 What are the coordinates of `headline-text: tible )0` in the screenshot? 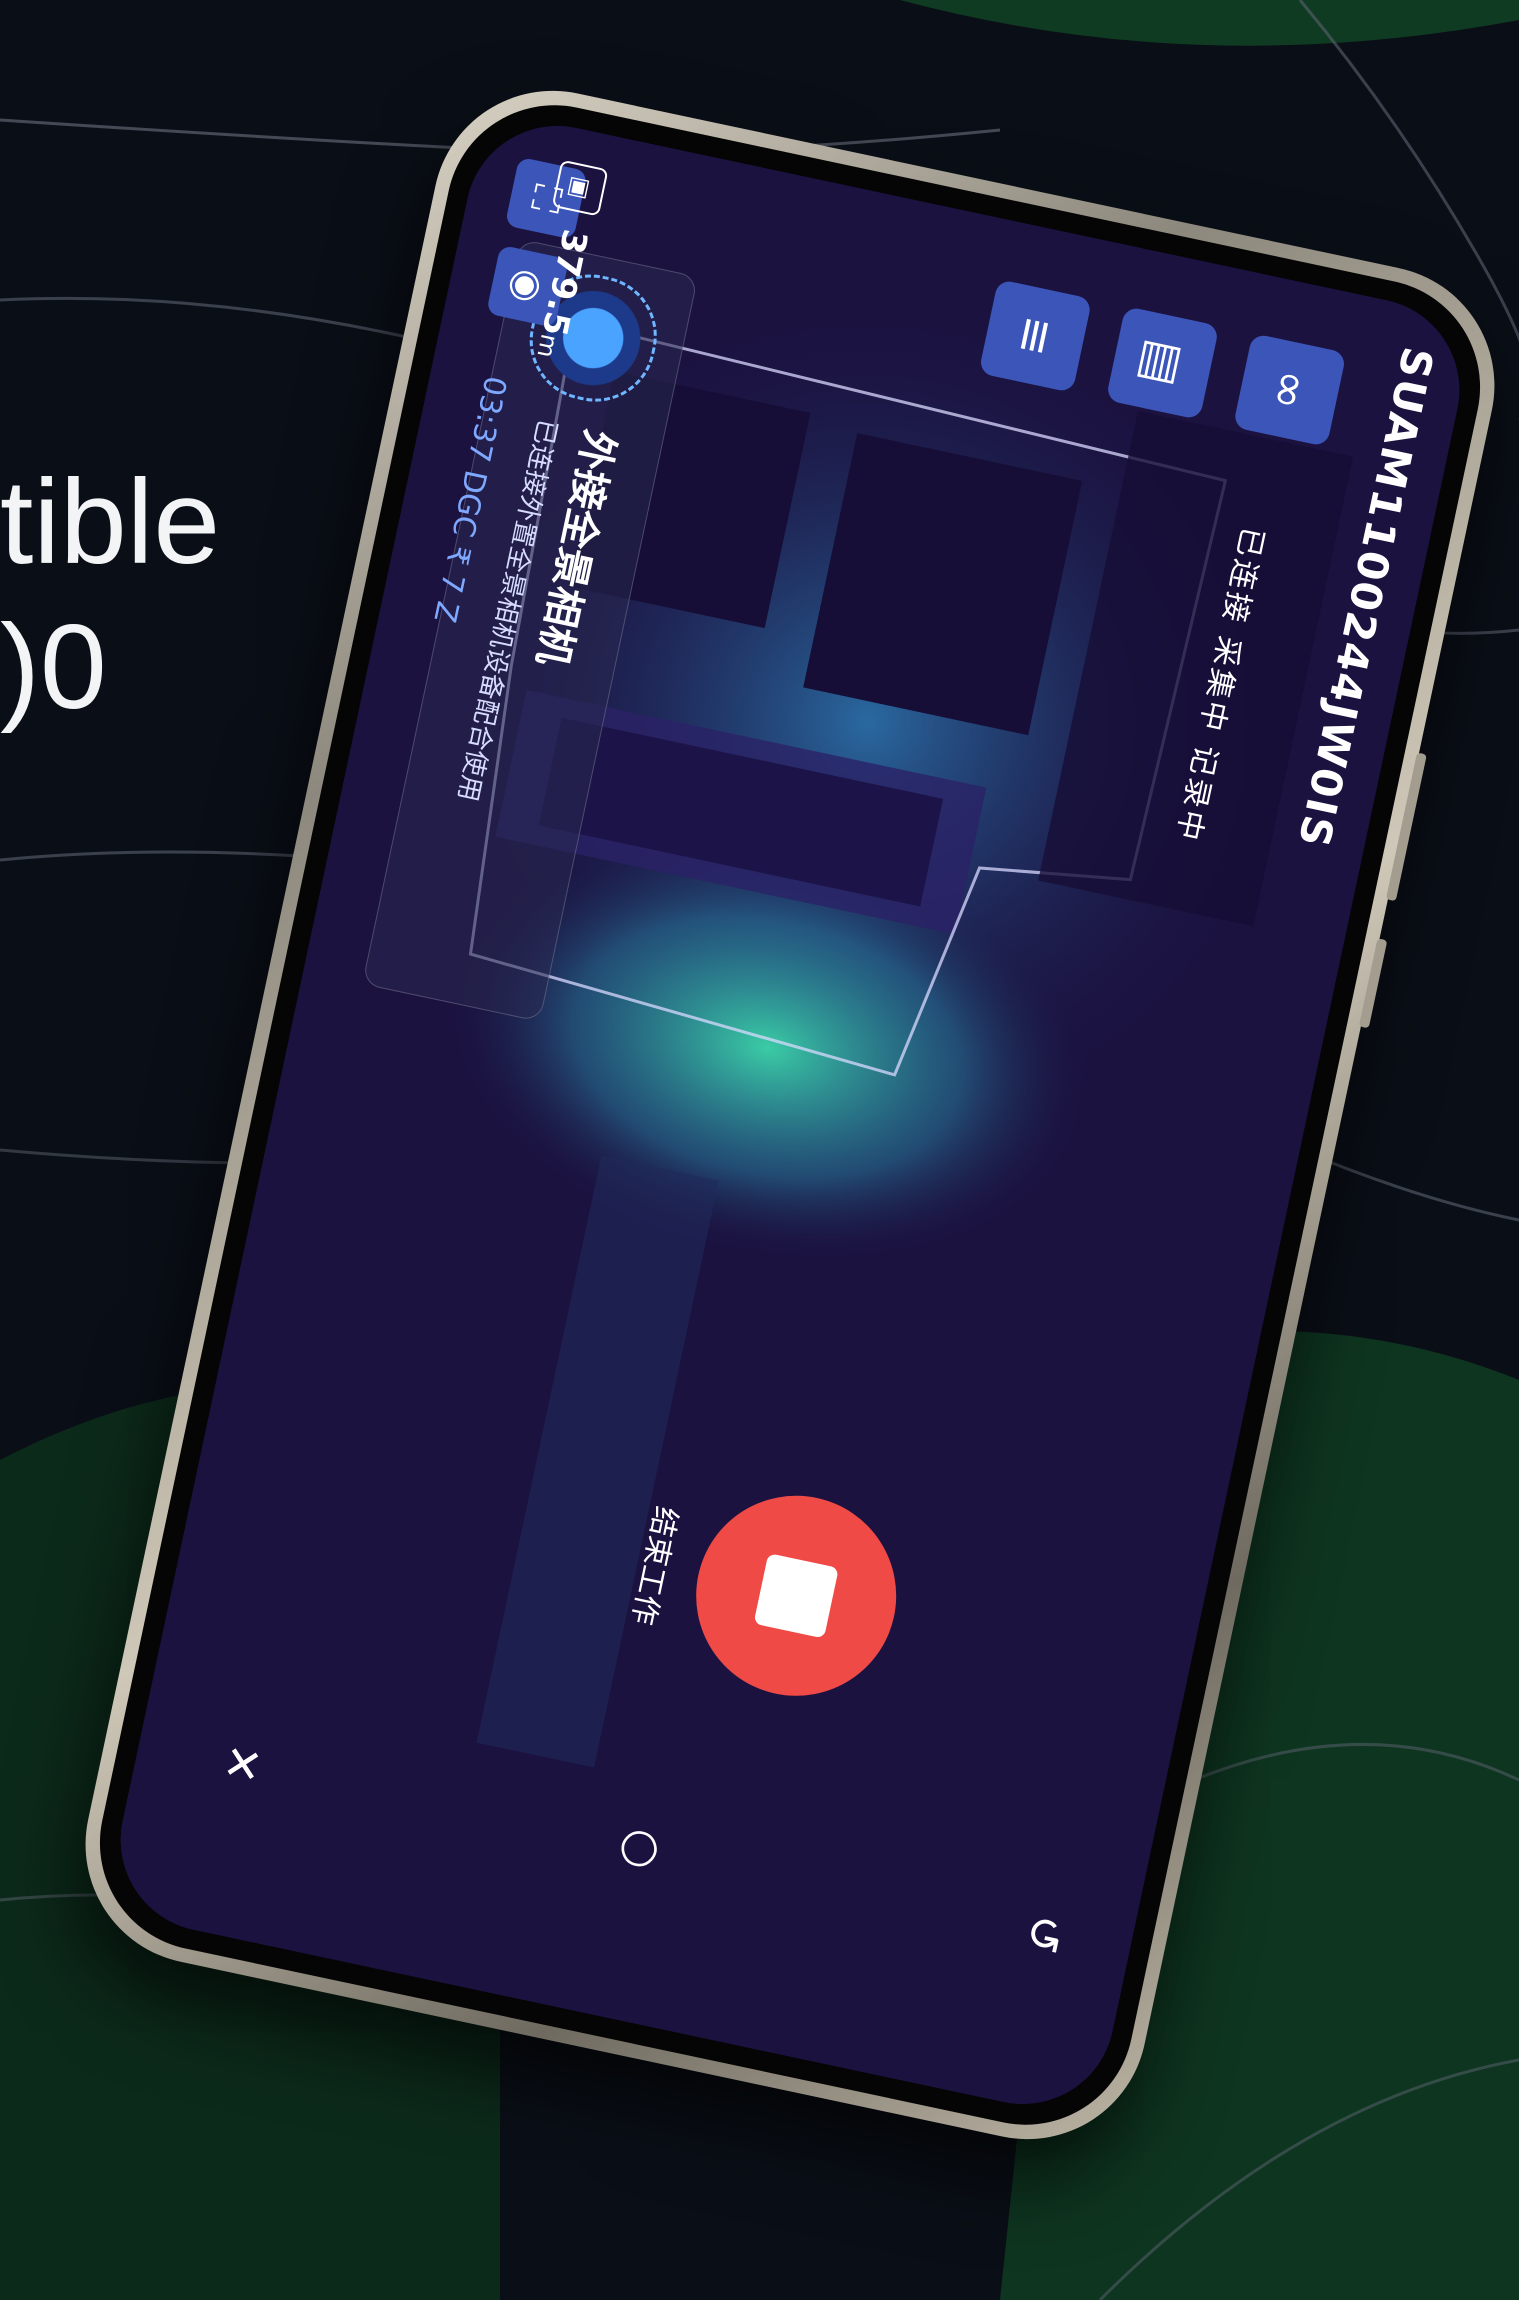 It's located at (110, 595).